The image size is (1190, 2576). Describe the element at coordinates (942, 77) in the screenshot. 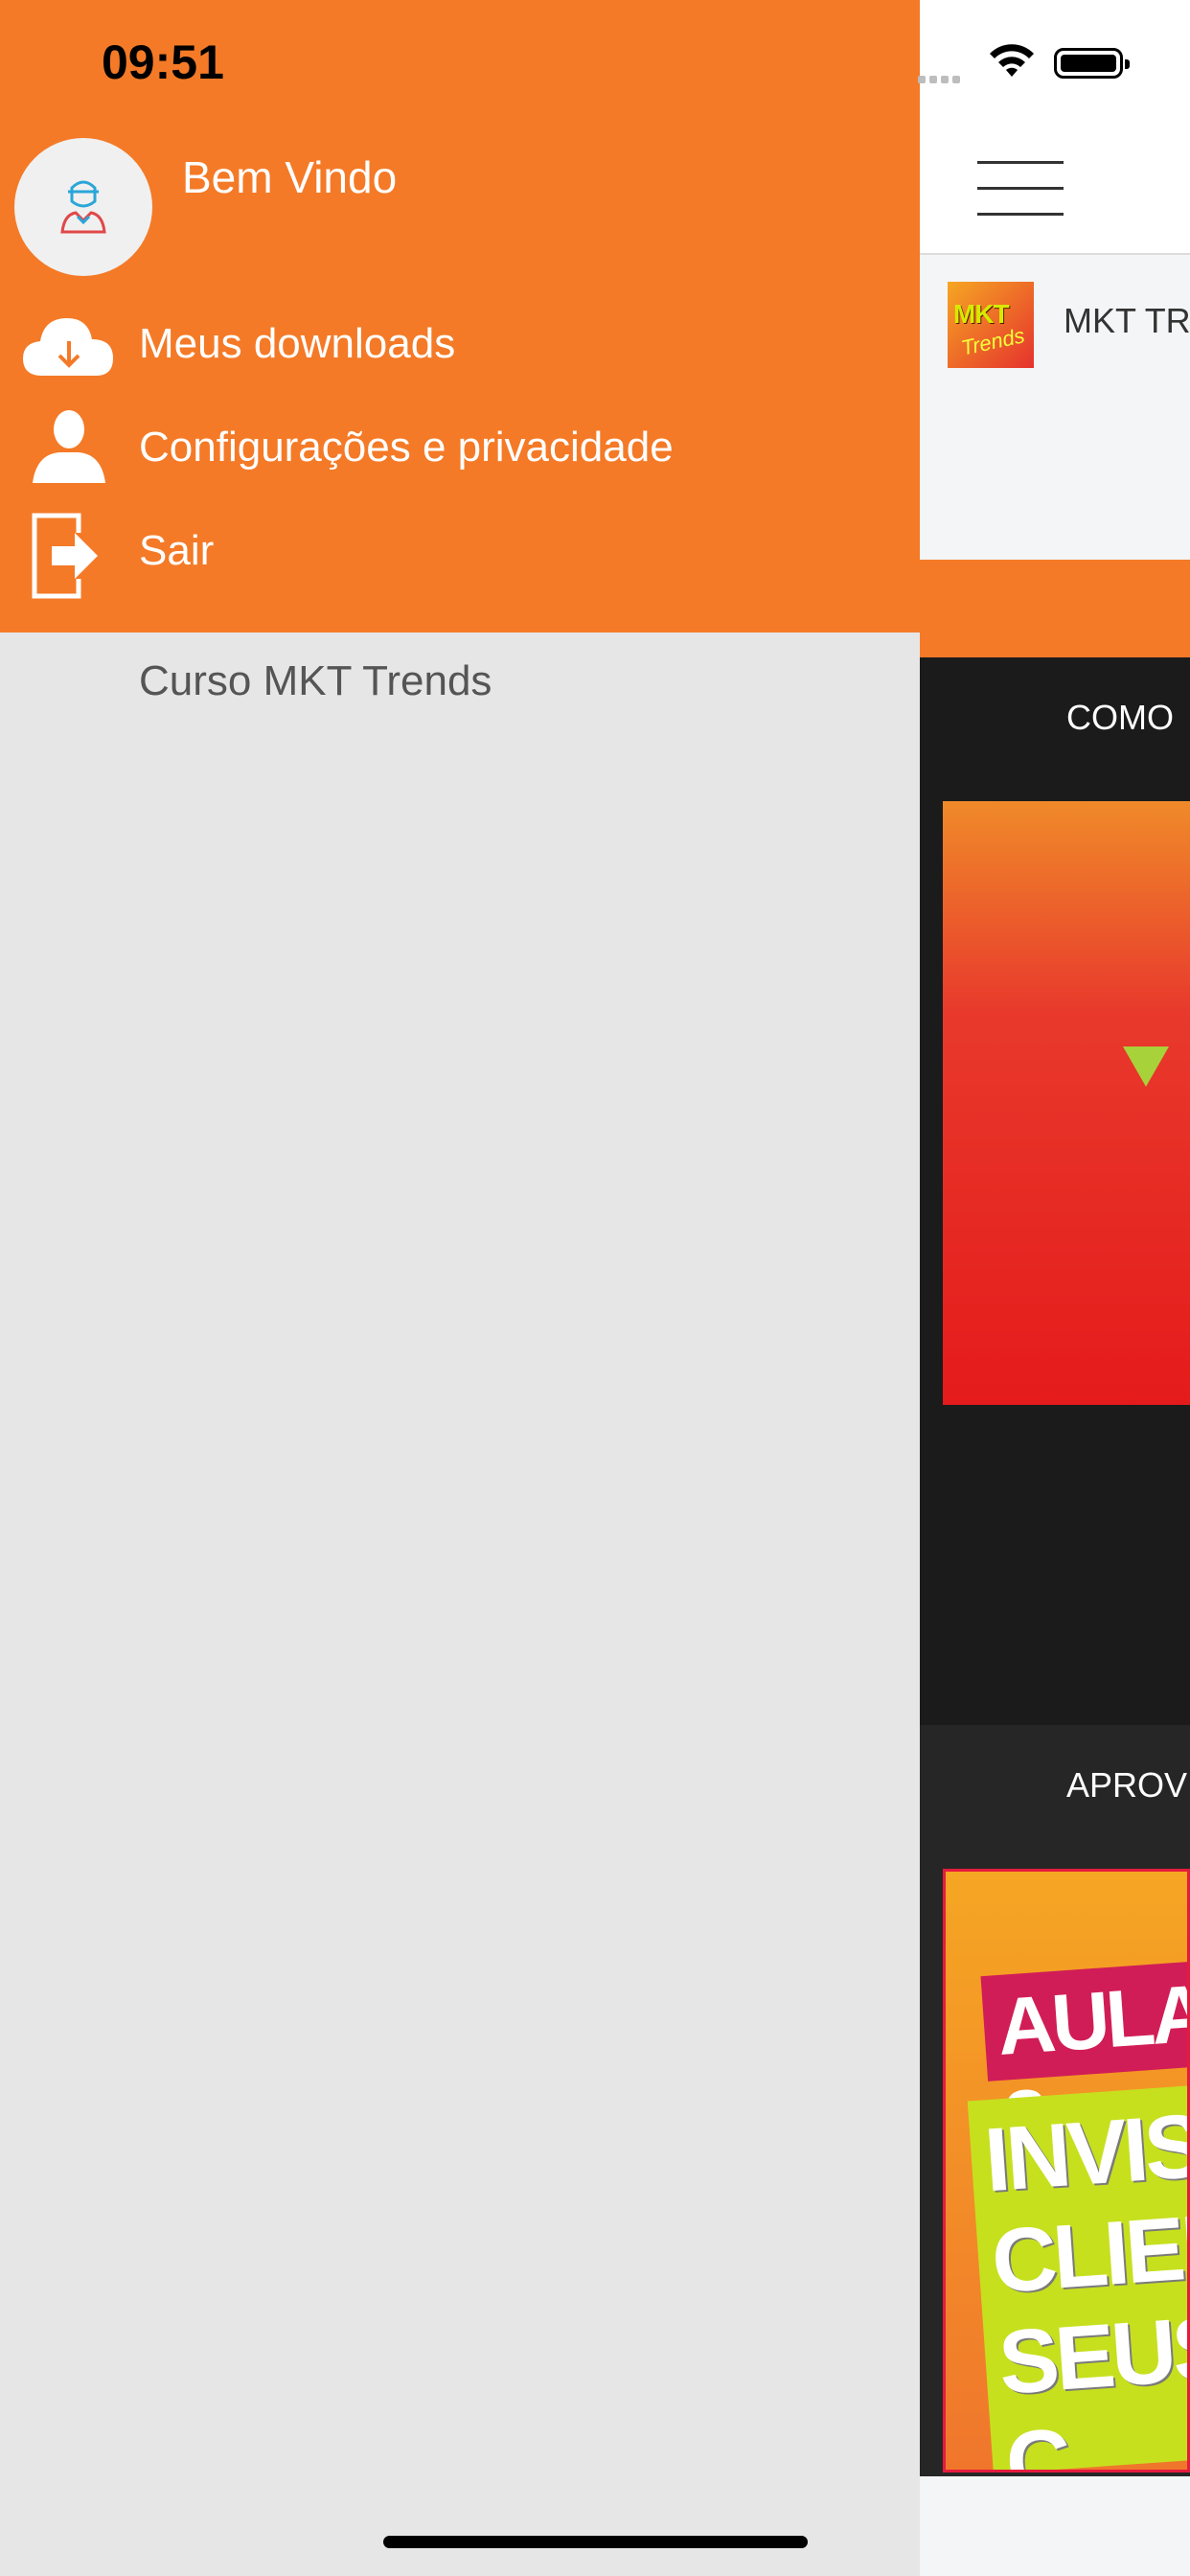

I see `cellular-signal-icon` at that location.